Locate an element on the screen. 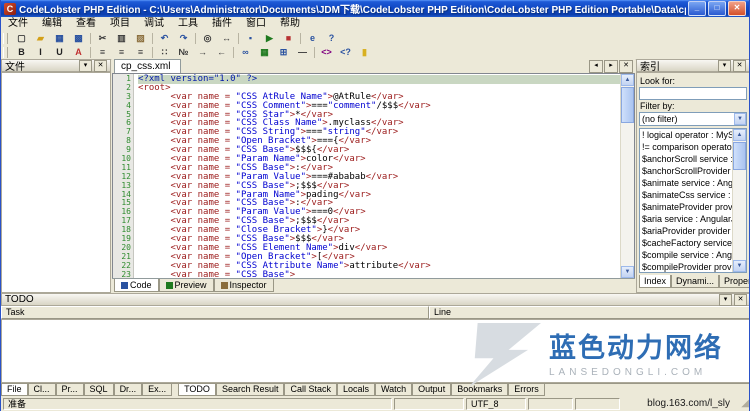 The width and height of the screenshot is (750, 411). insert-link-button: ∞ is located at coordinates (245, 52).